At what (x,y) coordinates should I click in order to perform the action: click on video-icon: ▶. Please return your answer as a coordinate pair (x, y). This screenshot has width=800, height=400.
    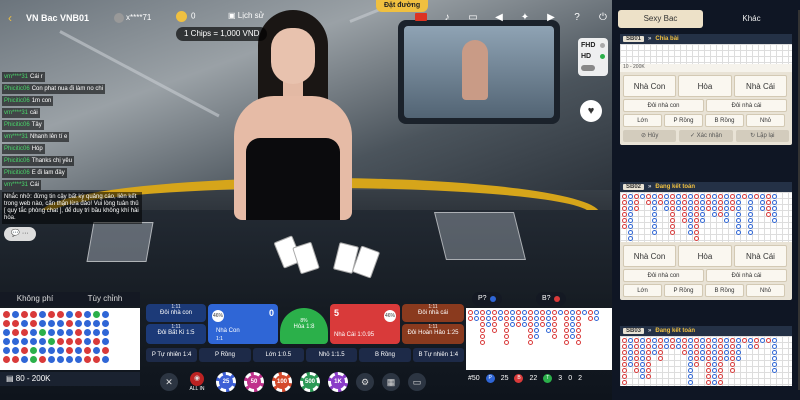
    Looking at the image, I should click on (551, 17).